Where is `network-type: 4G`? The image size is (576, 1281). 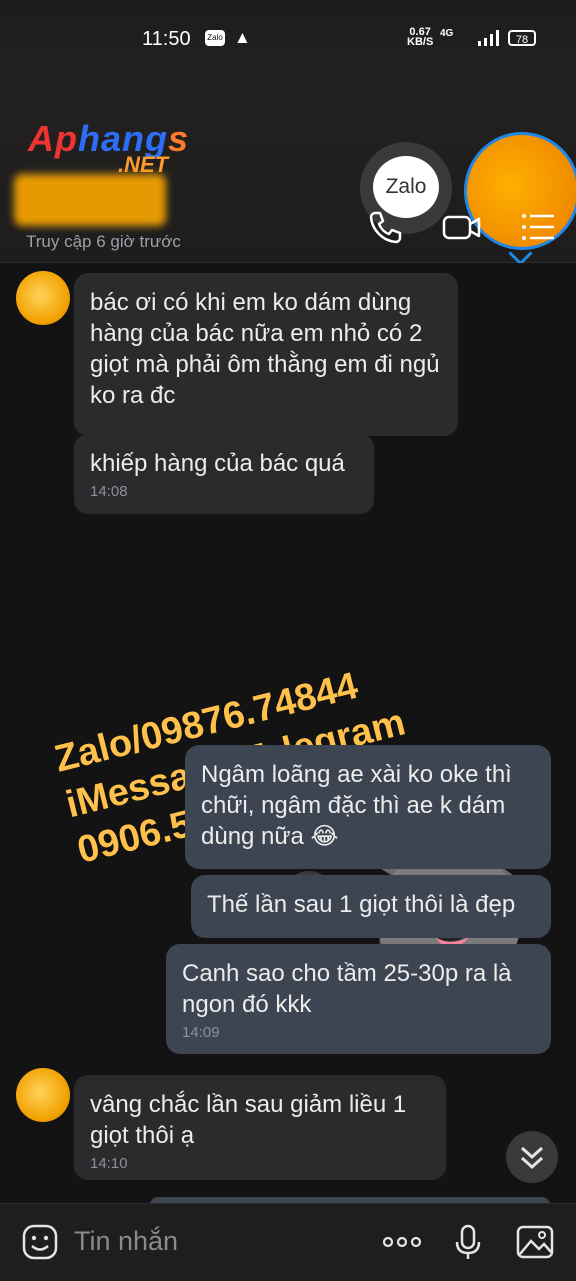 network-type: 4G is located at coordinates (447, 33).